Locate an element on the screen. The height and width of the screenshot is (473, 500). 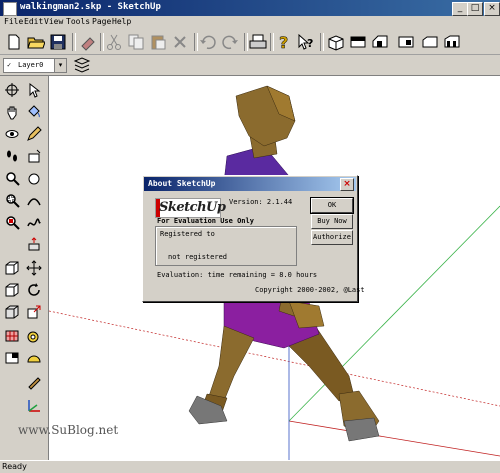
window-title: walkingman2.skp - SketchUp is located at coordinates (90, 7).